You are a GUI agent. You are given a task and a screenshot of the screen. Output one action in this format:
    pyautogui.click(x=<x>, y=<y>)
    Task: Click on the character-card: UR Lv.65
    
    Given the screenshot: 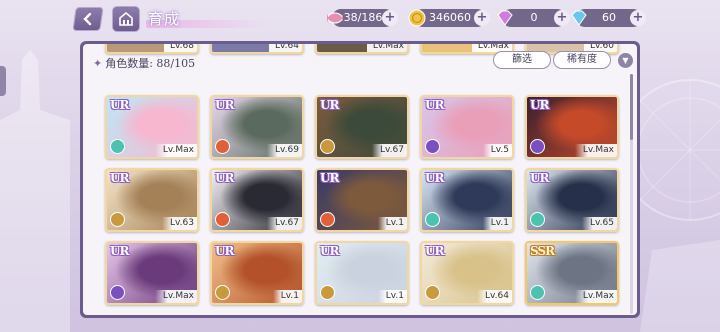 What is the action you would take?
    pyautogui.click(x=572, y=200)
    